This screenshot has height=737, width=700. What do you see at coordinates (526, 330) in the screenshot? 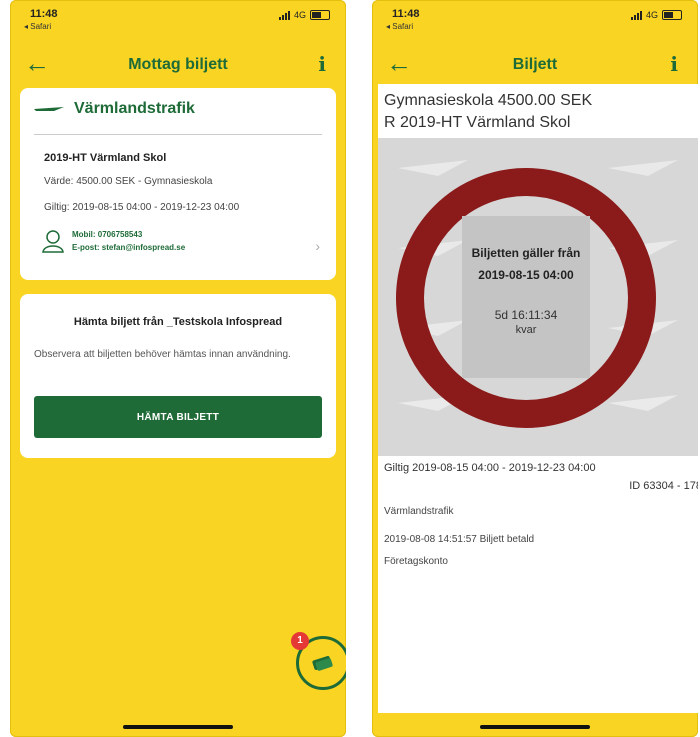
I see `remaining-label: kvar` at bounding box center [526, 330].